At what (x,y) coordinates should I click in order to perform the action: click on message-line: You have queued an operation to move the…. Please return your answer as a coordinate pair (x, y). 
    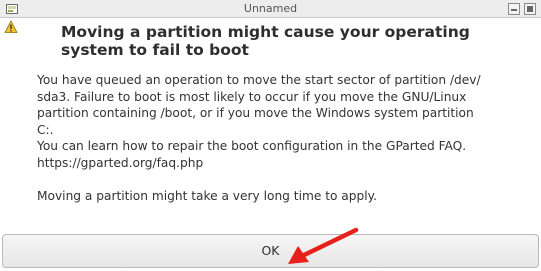
    Looking at the image, I should click on (259, 80).